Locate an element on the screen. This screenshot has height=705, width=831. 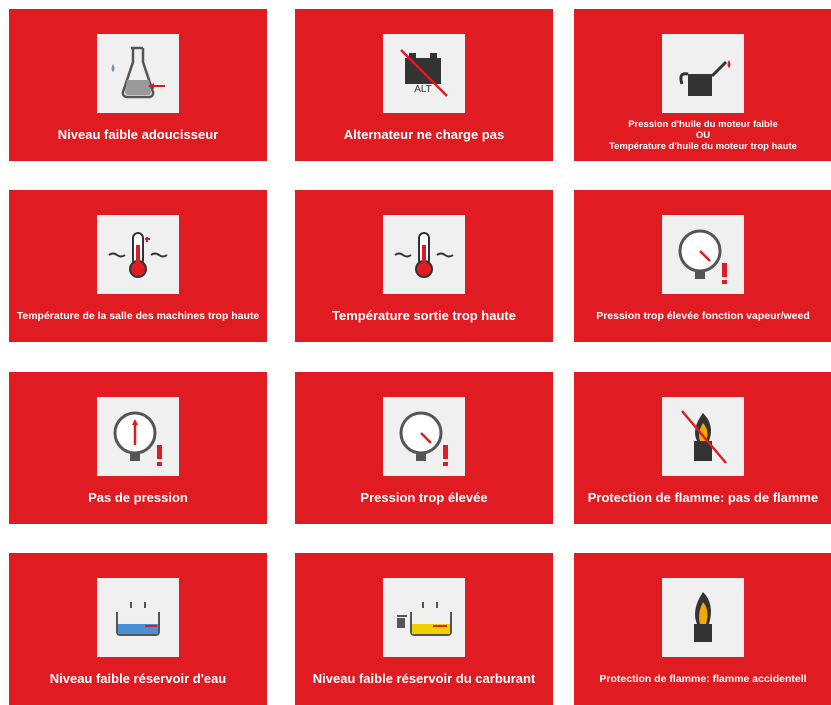
alarm-card-no-pressure: Pas de pression is located at coordinates (138, 448).